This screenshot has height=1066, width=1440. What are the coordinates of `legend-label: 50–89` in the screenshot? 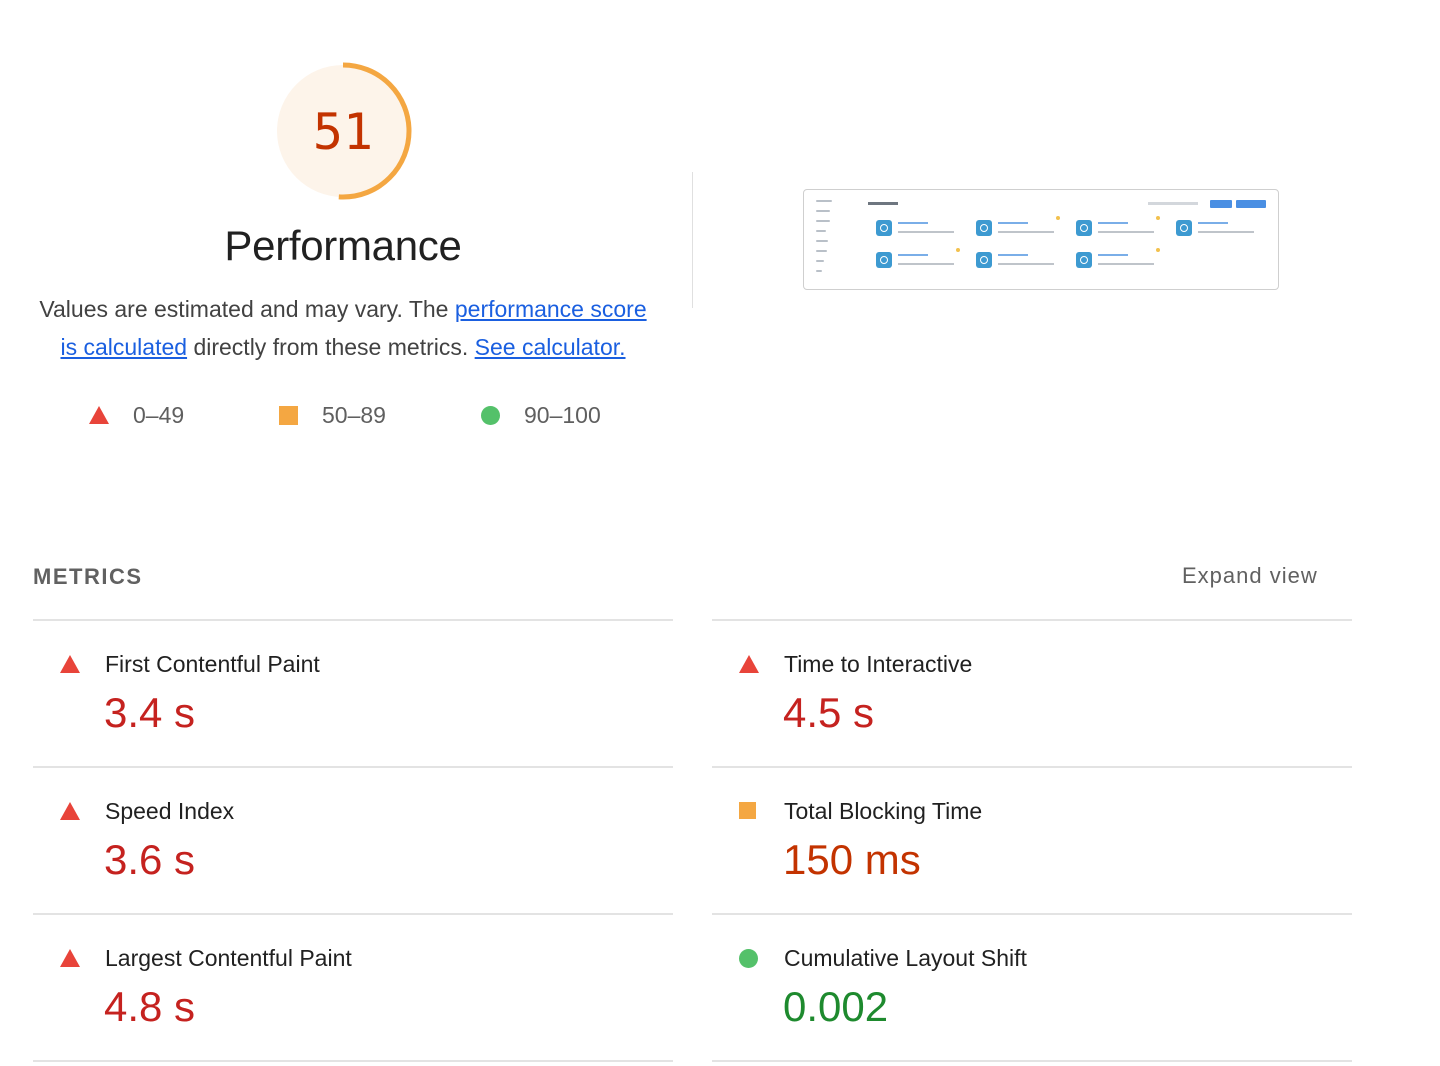 It's located at (354, 414).